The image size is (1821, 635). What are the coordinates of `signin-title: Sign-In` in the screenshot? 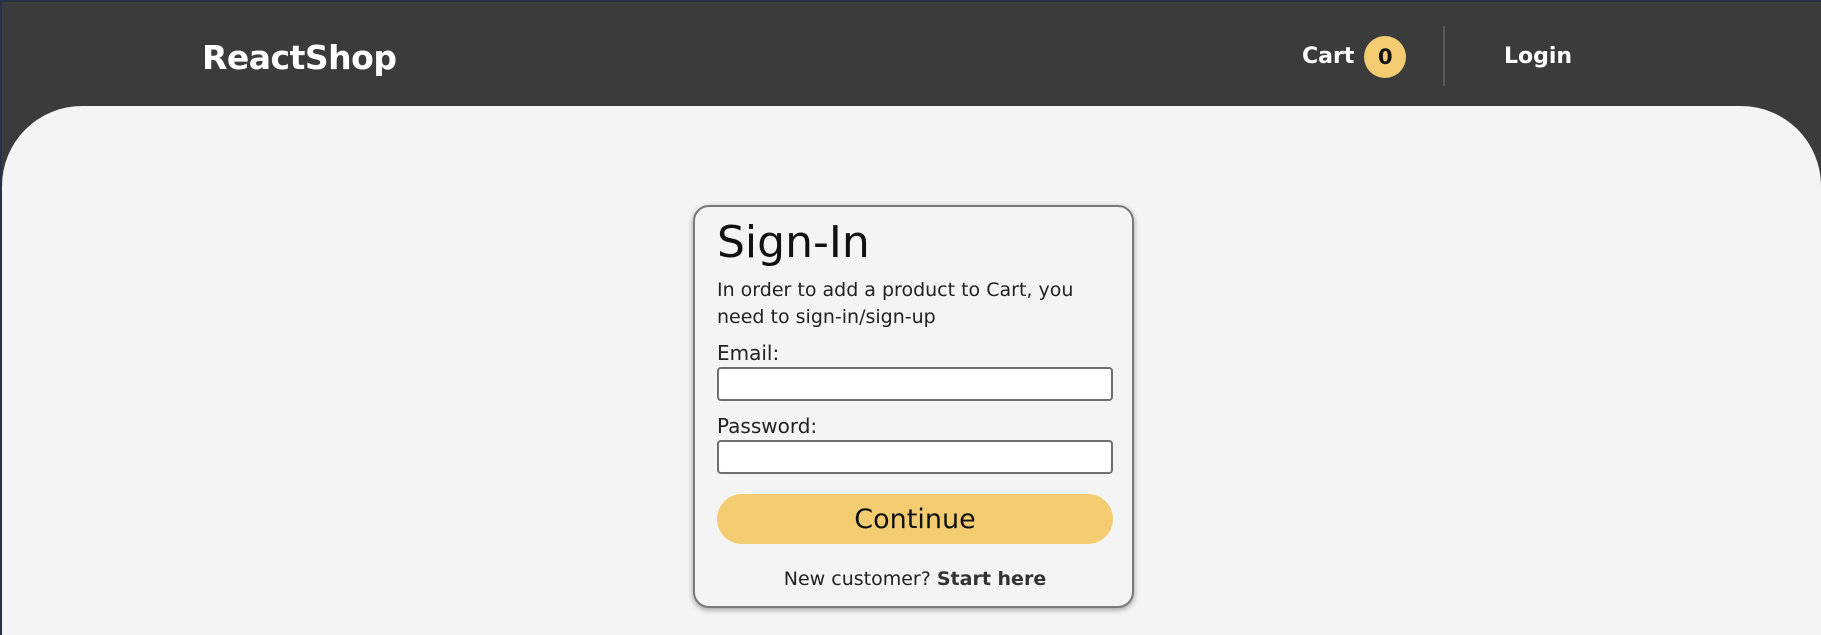 It's located at (793, 242).